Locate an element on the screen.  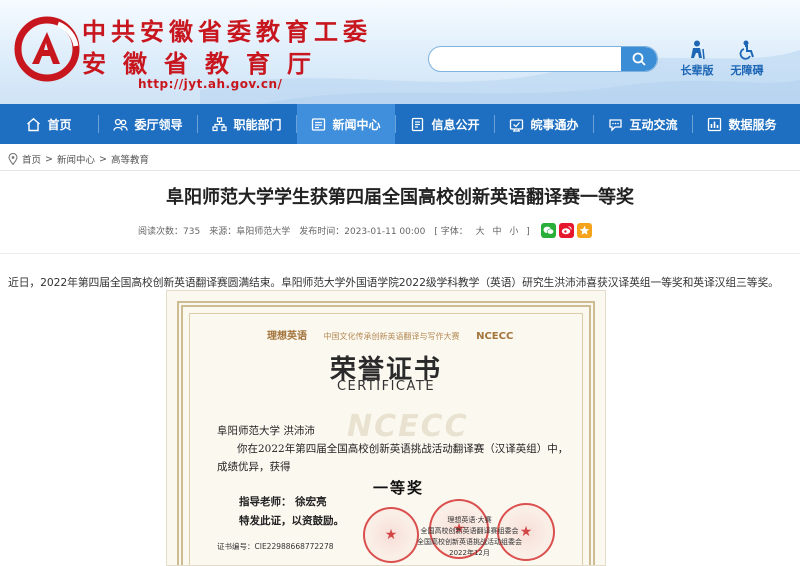
certificate-advisor: 指导老师： 徐宏亮 is located at coordinates (283, 502).